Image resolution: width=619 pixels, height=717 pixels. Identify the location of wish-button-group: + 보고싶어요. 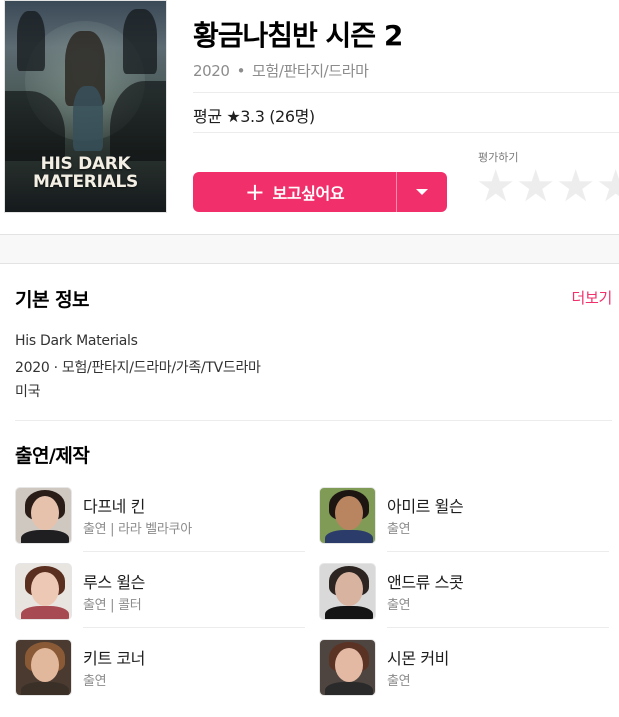
(320, 192).